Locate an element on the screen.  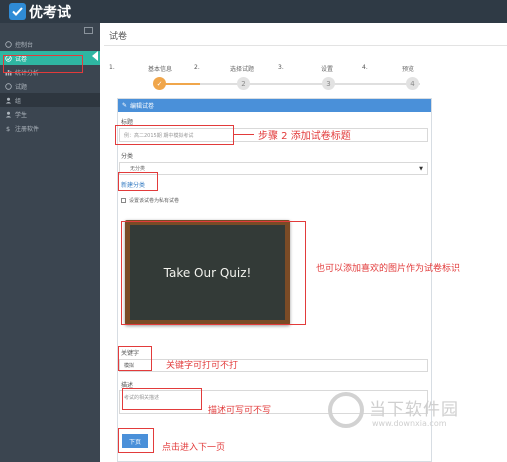
annotation-box-description is located at coordinates (162, 399).